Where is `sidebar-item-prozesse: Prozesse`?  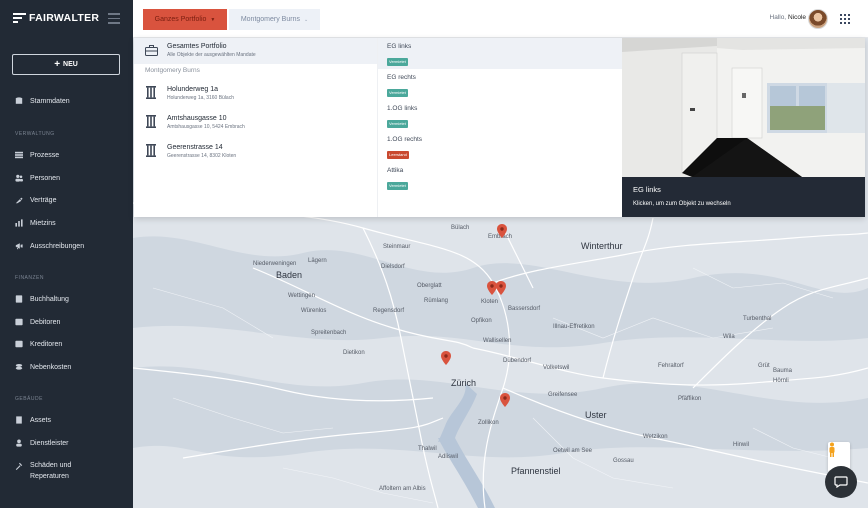
sidebar-item-prozesse: Prozesse is located at coordinates (37, 155).